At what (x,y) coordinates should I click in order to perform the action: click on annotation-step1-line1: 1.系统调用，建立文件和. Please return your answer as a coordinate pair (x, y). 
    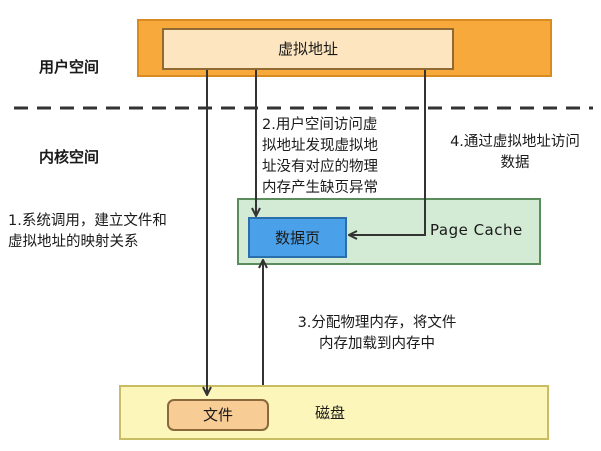
    Looking at the image, I should click on (87, 221).